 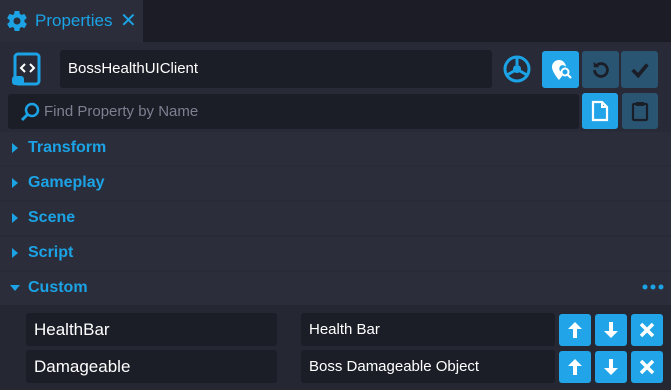 I want to click on section-label: Custom, so click(x=58, y=287).